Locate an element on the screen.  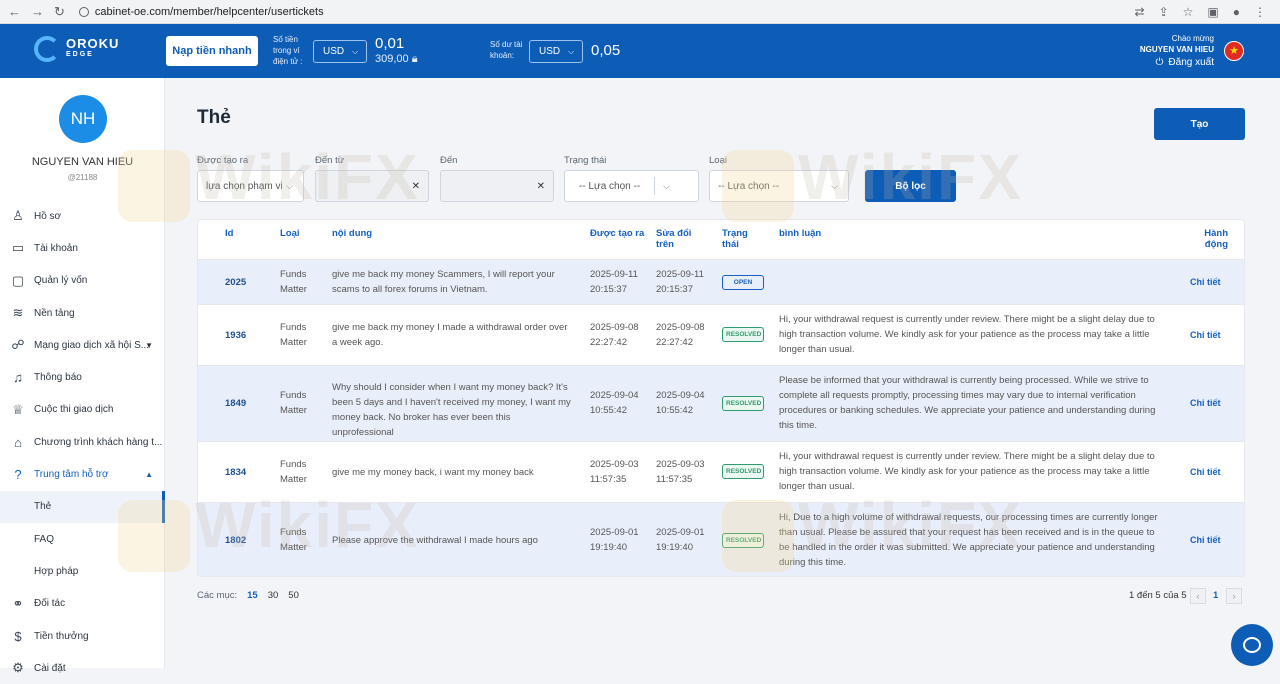
ticket-created: 2025-09-03 11:57:35 is located at coordinates (614, 472).